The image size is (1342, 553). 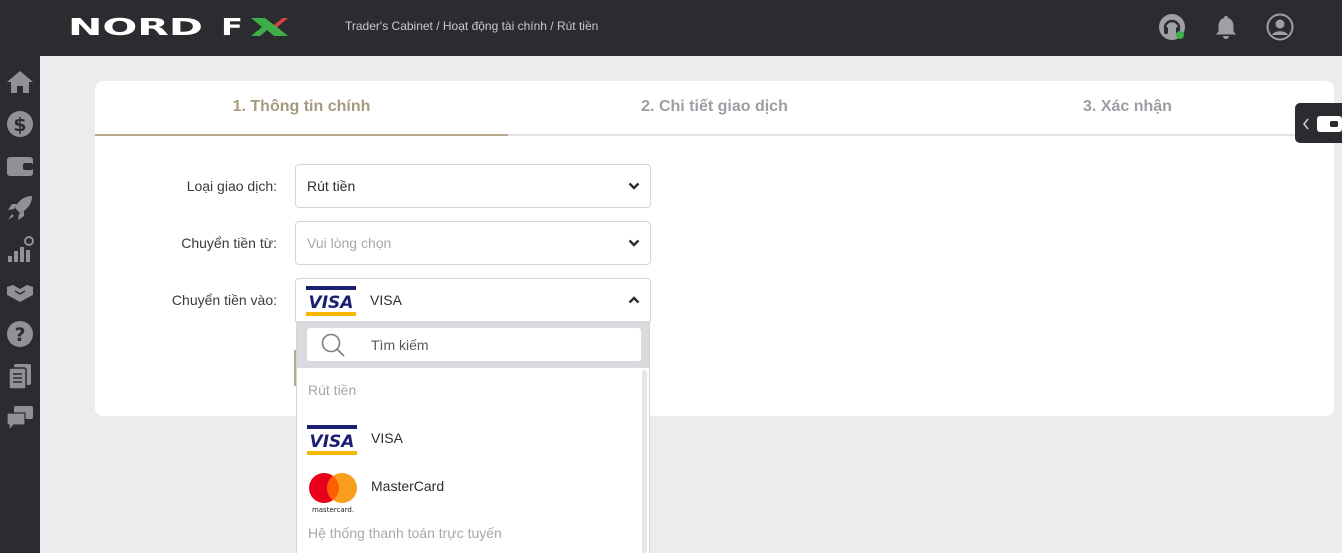 I want to click on wallet-side-tab, so click(x=1318, y=123).